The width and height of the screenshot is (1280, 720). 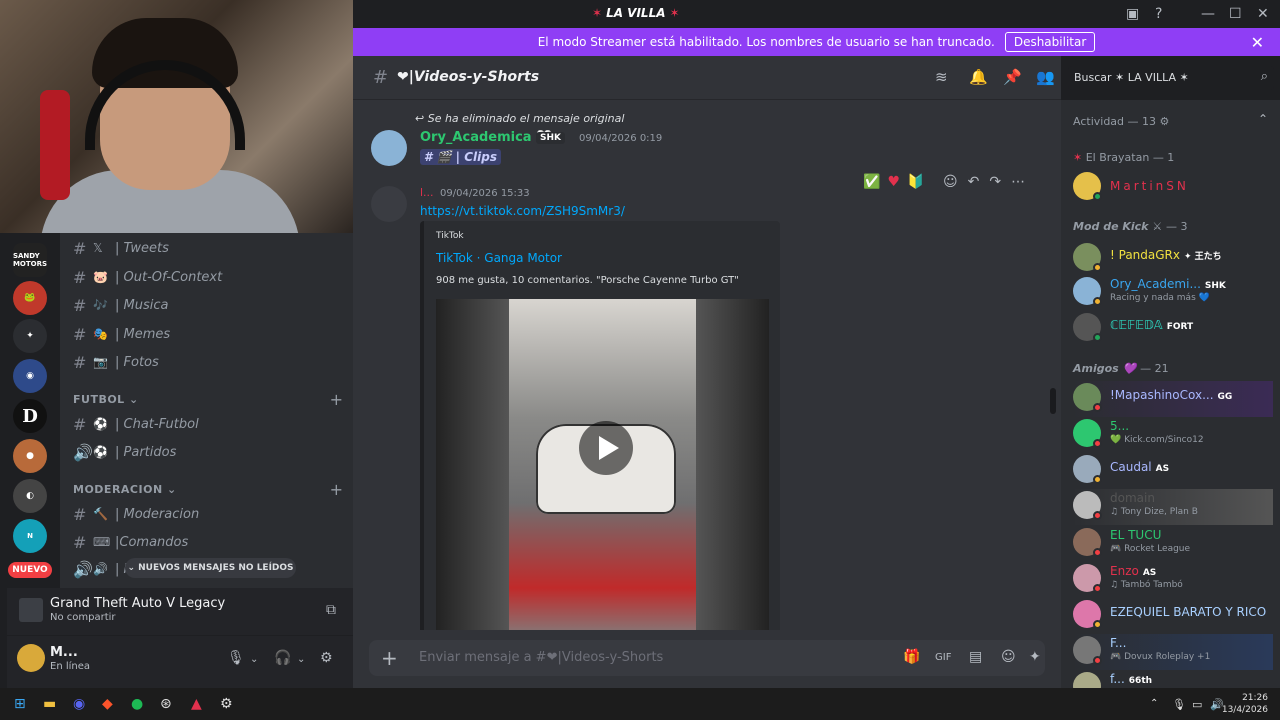 What do you see at coordinates (499, 258) in the screenshot?
I see `embed-title: TikTok · Ganga Motor` at bounding box center [499, 258].